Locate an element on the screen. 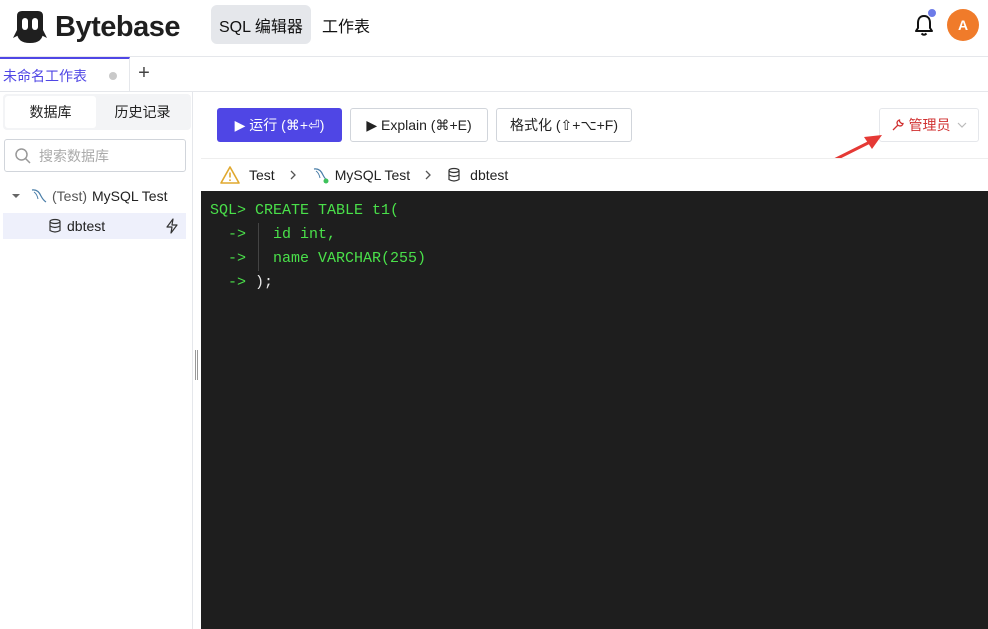 This screenshot has width=988, height=629. unsaved-dot-icon is located at coordinates (113, 76).